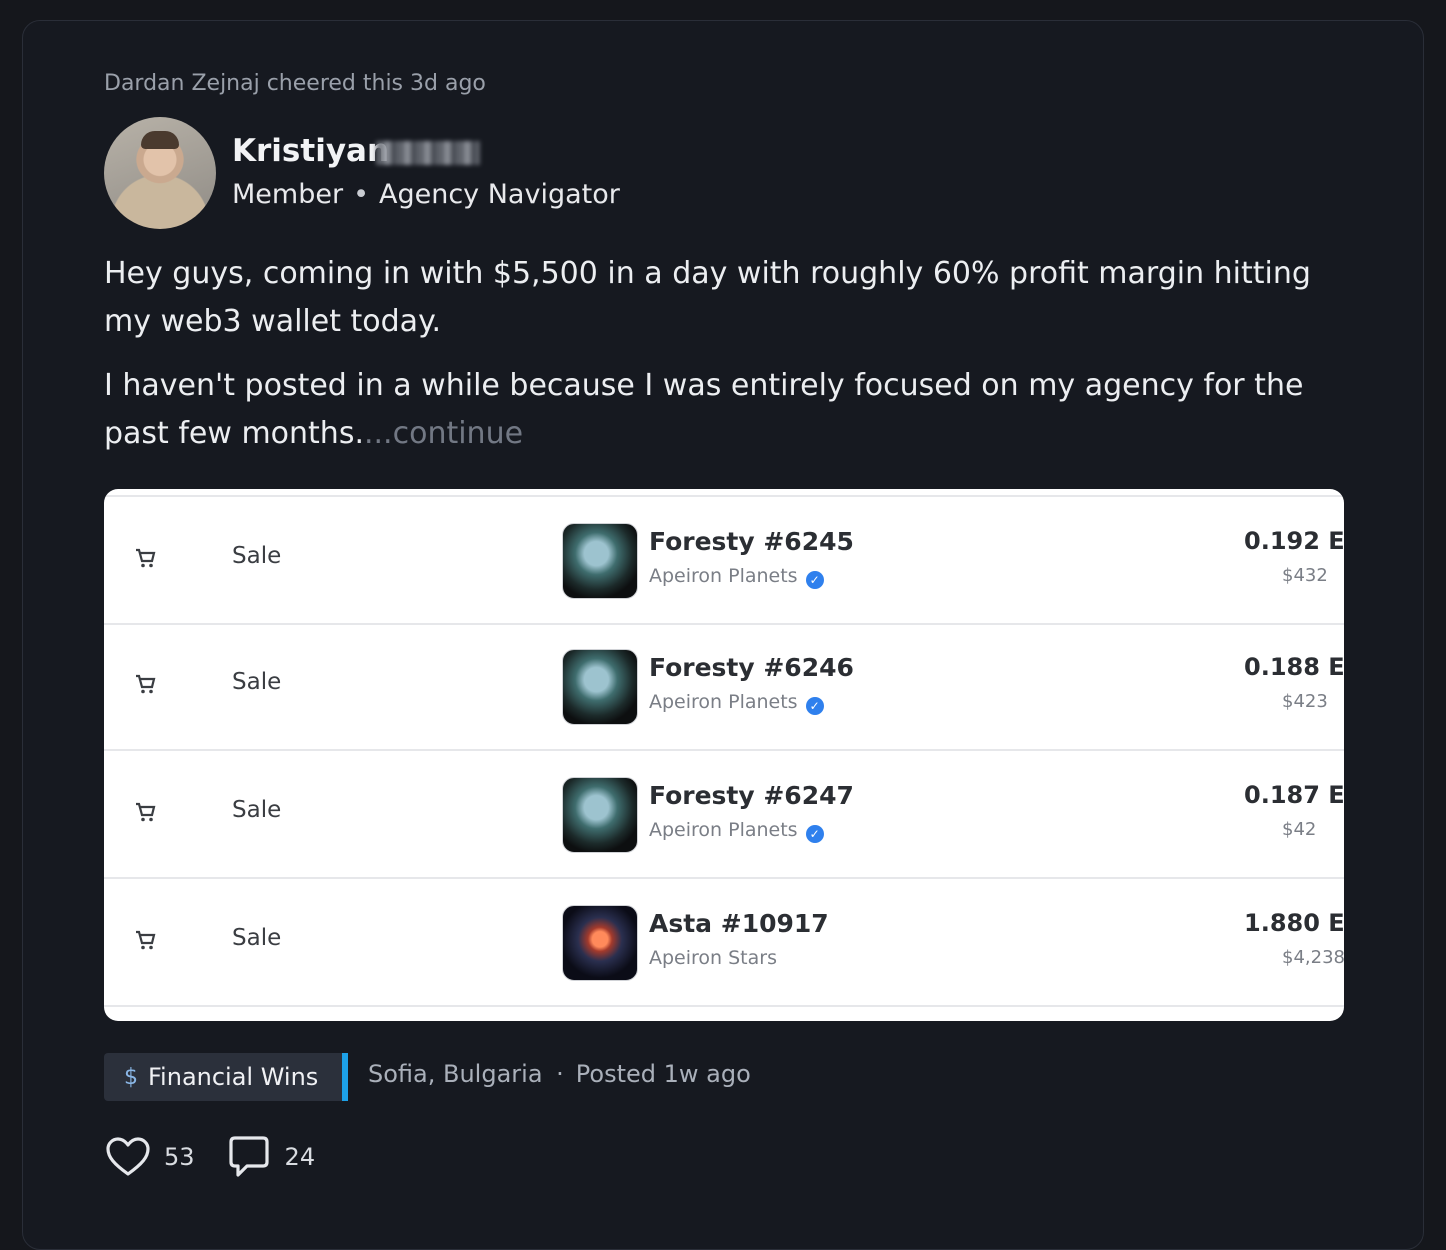  What do you see at coordinates (160, 173) in the screenshot?
I see `avatar` at bounding box center [160, 173].